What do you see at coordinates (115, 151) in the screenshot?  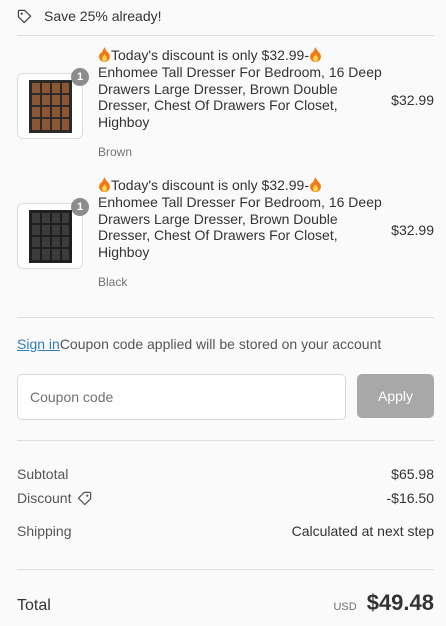 I see `product-variant: Brown` at bounding box center [115, 151].